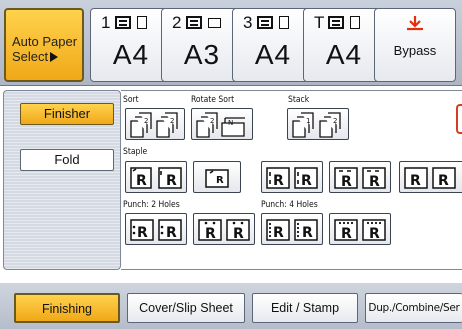 The width and height of the screenshot is (462, 329). Describe the element at coordinates (308, 121) in the screenshot. I see `svg-text: 1` at that location.